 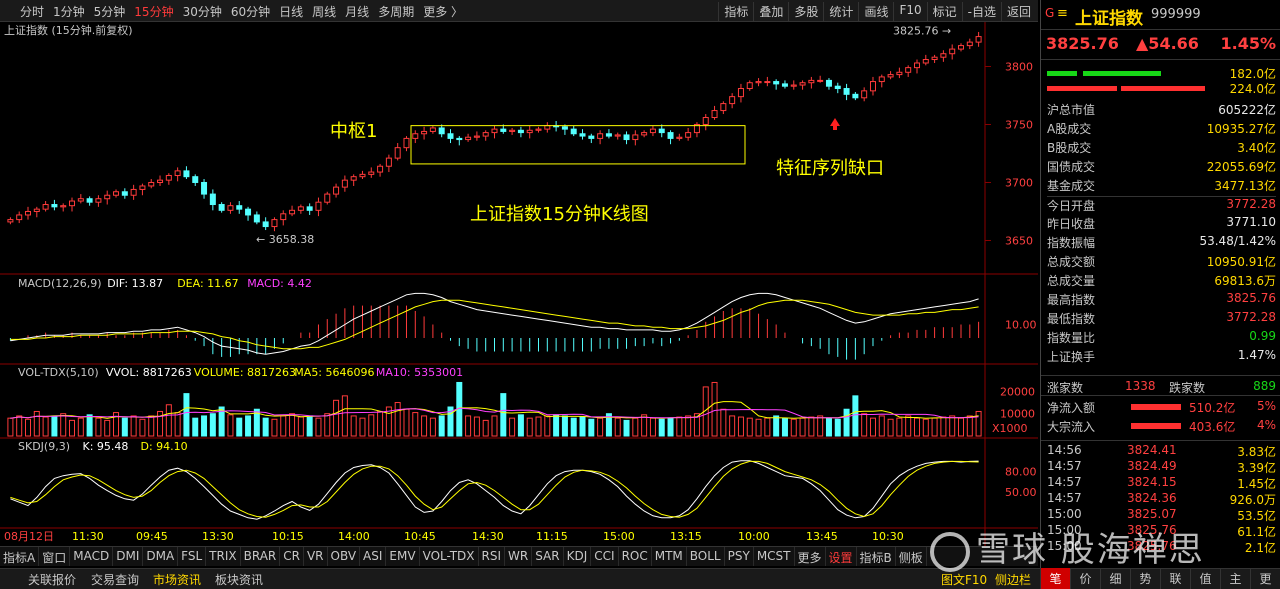 What do you see at coordinates (153, 11) in the screenshot?
I see `period-tab: 15分钟` at bounding box center [153, 11].